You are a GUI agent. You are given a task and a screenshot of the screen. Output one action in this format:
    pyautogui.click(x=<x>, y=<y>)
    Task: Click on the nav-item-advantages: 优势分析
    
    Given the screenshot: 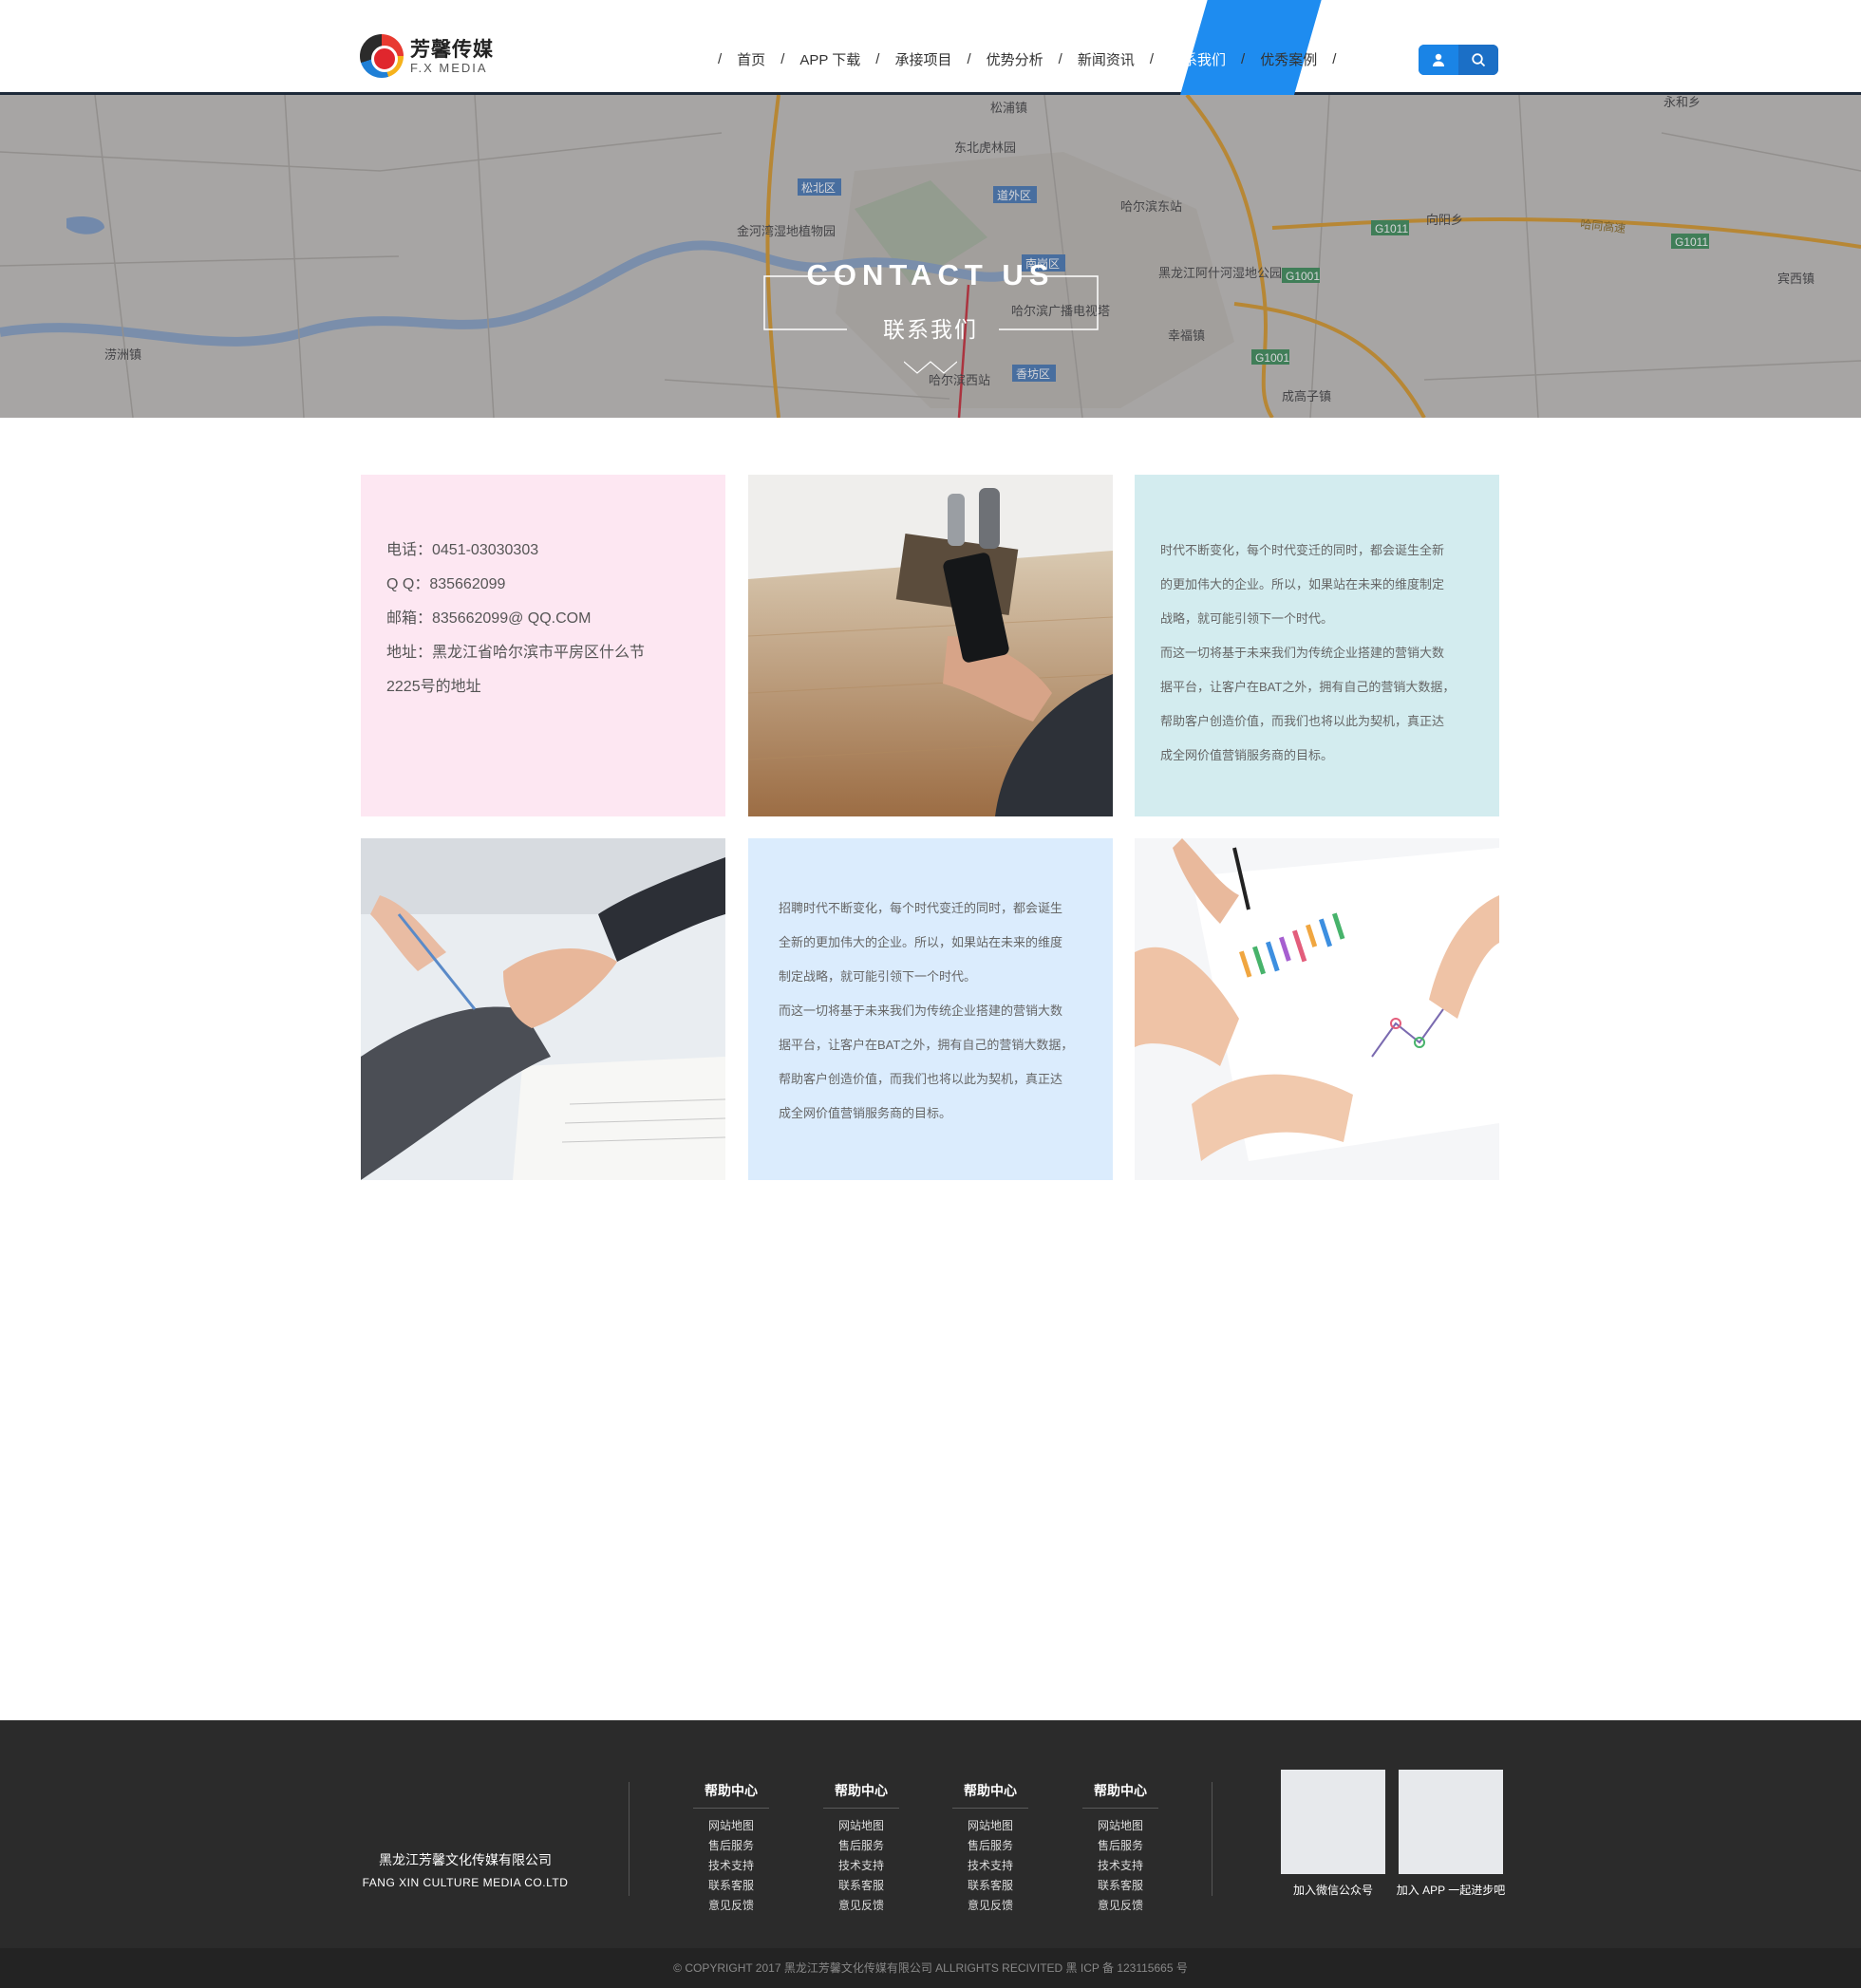 What is the action you would take?
    pyautogui.click(x=1015, y=59)
    